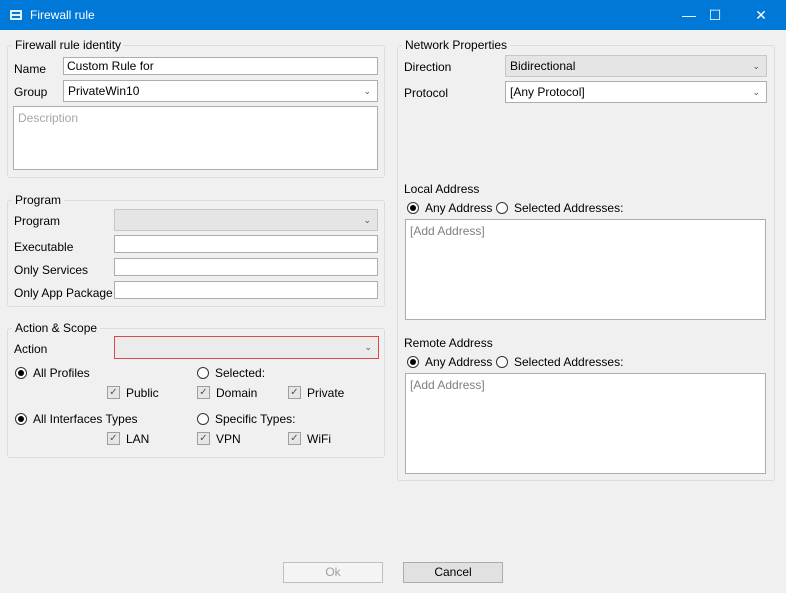 The width and height of the screenshot is (786, 593). What do you see at coordinates (21, 419) in the screenshot?
I see `all-interfaces-radio` at bounding box center [21, 419].